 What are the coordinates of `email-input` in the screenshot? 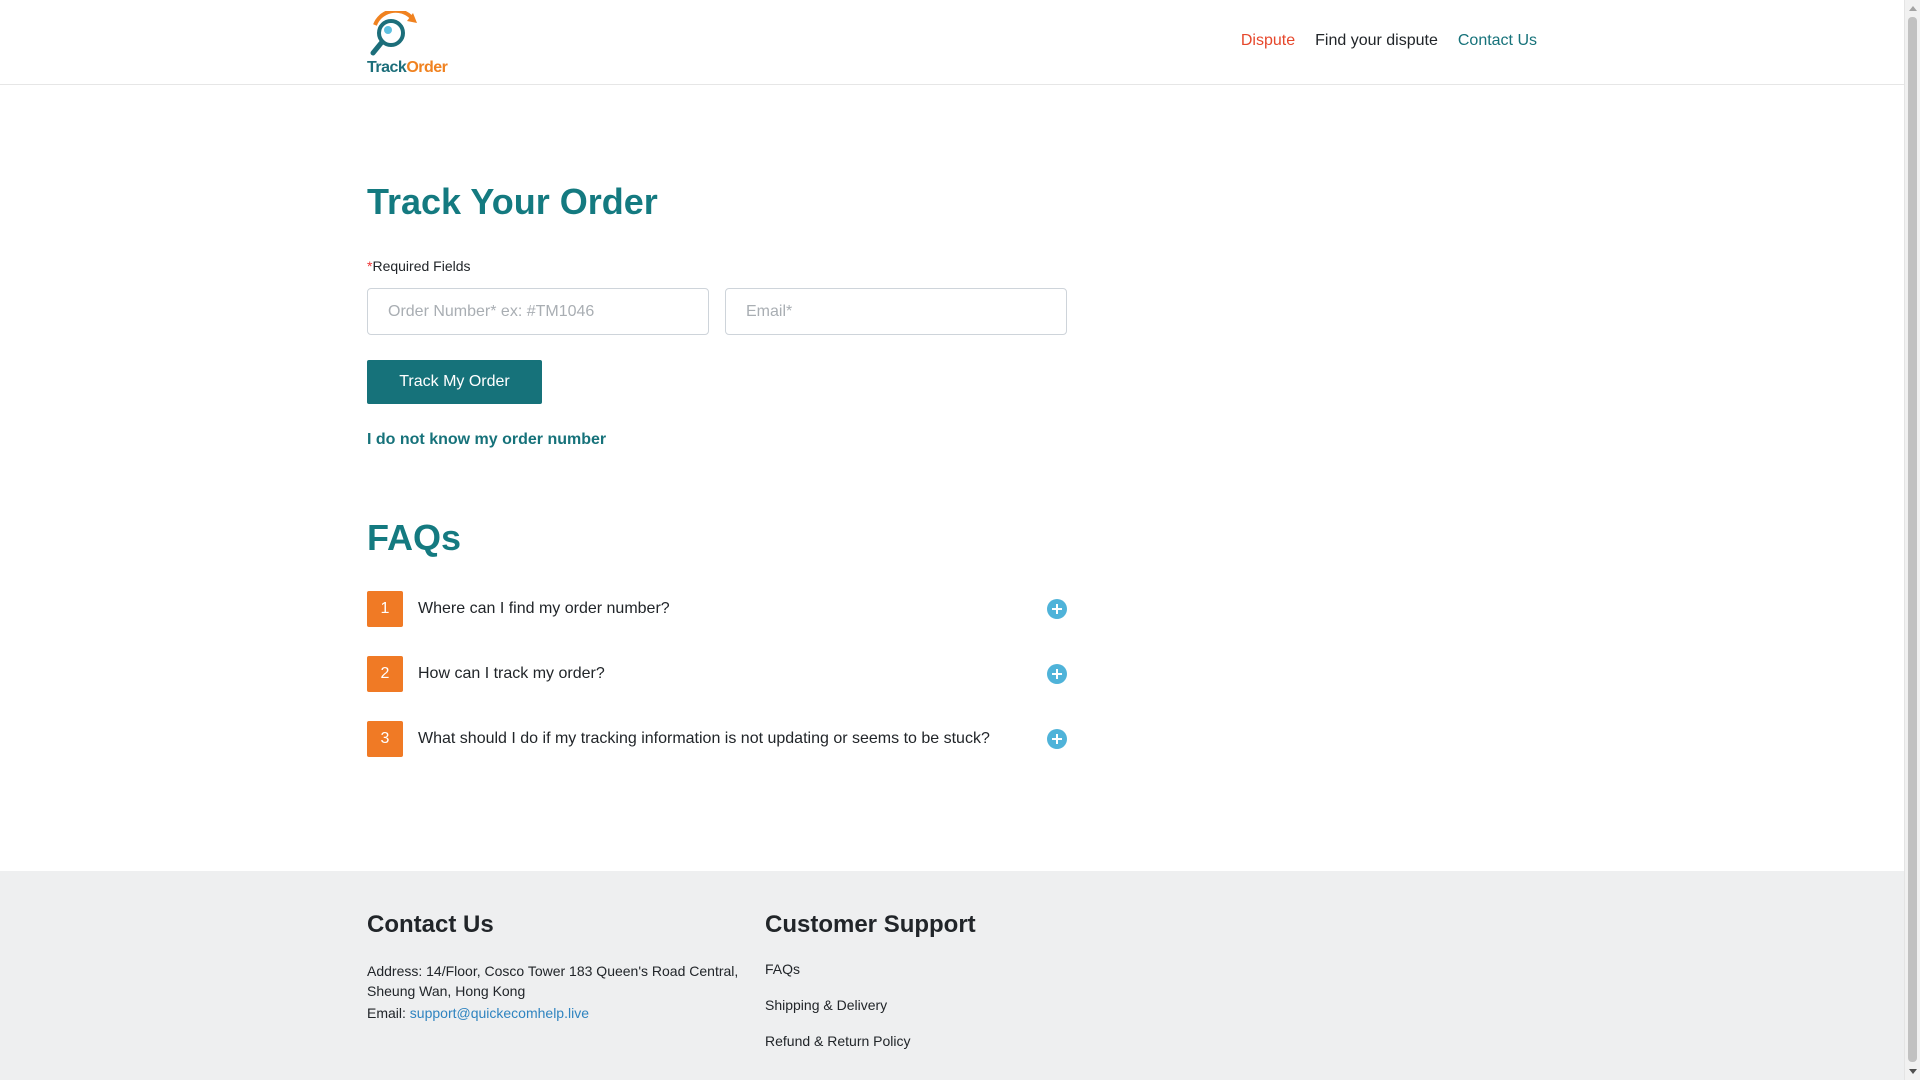 It's located at (896, 311).